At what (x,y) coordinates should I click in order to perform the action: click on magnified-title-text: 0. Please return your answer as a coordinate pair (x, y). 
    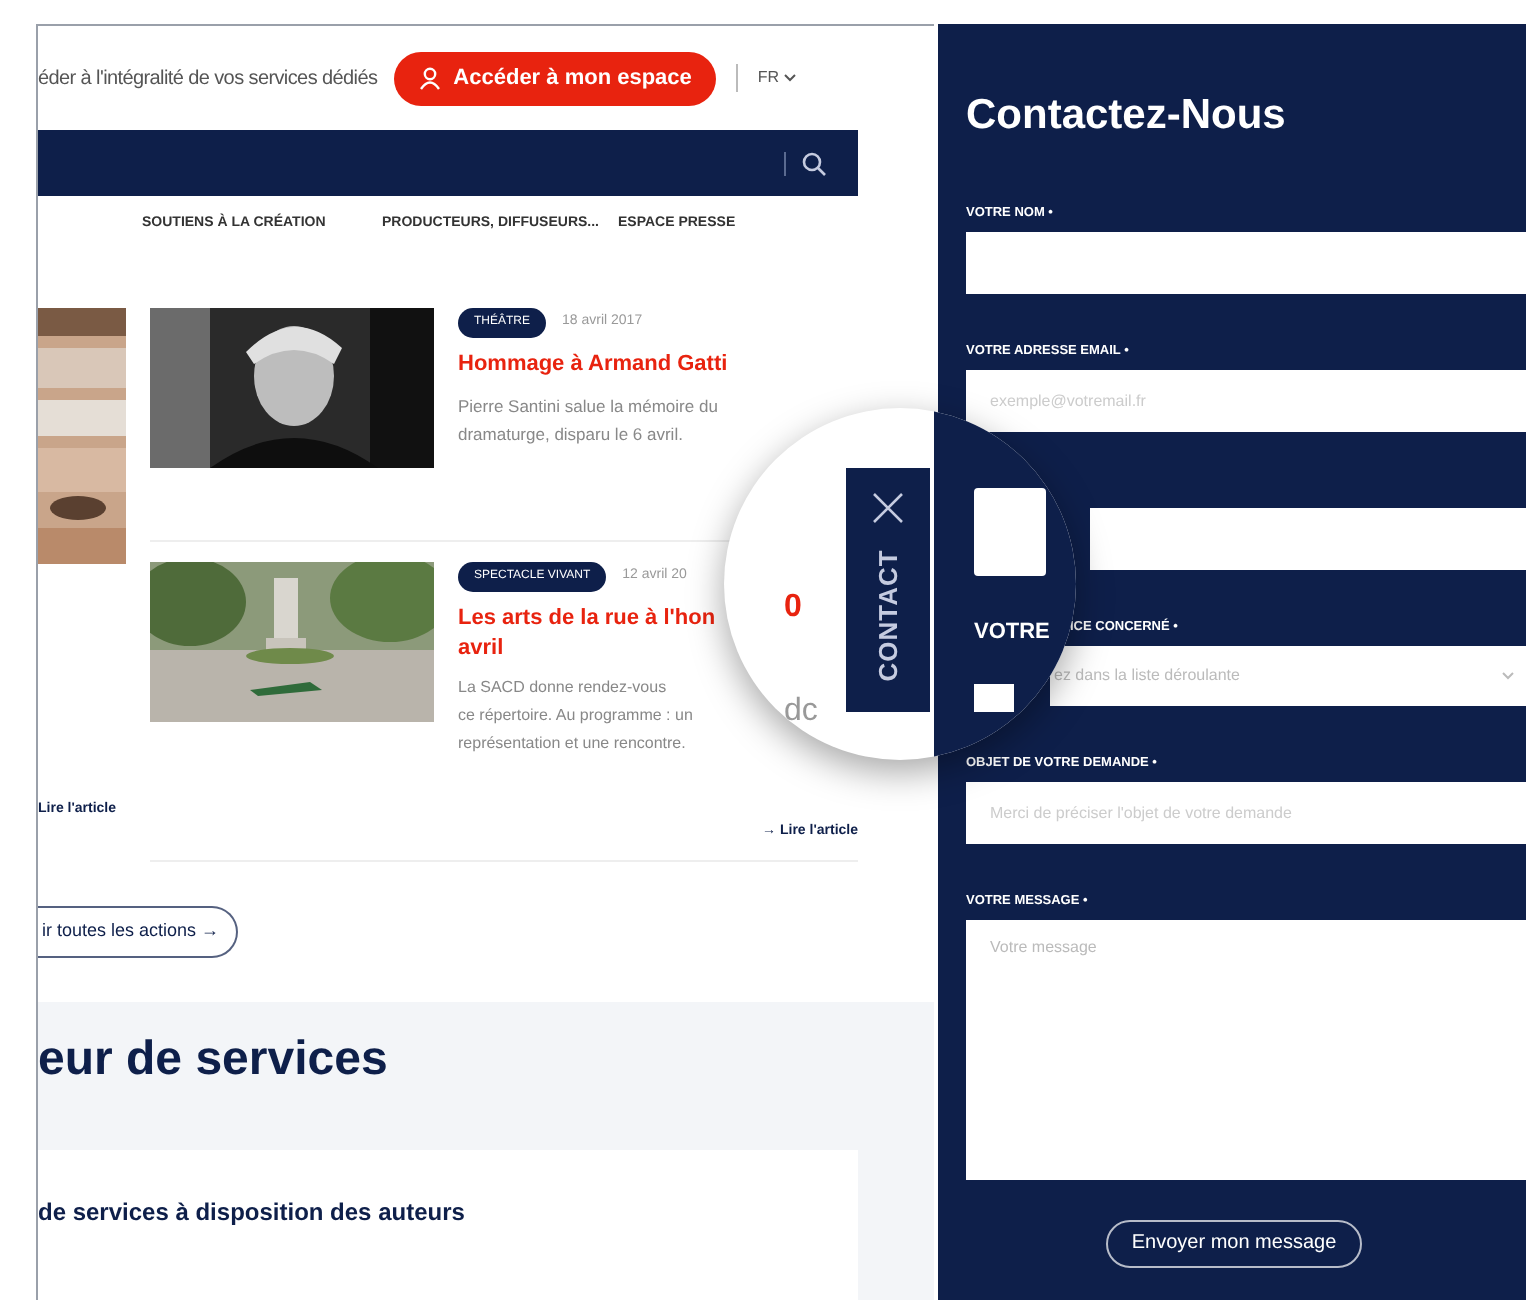
    Looking at the image, I should click on (793, 608).